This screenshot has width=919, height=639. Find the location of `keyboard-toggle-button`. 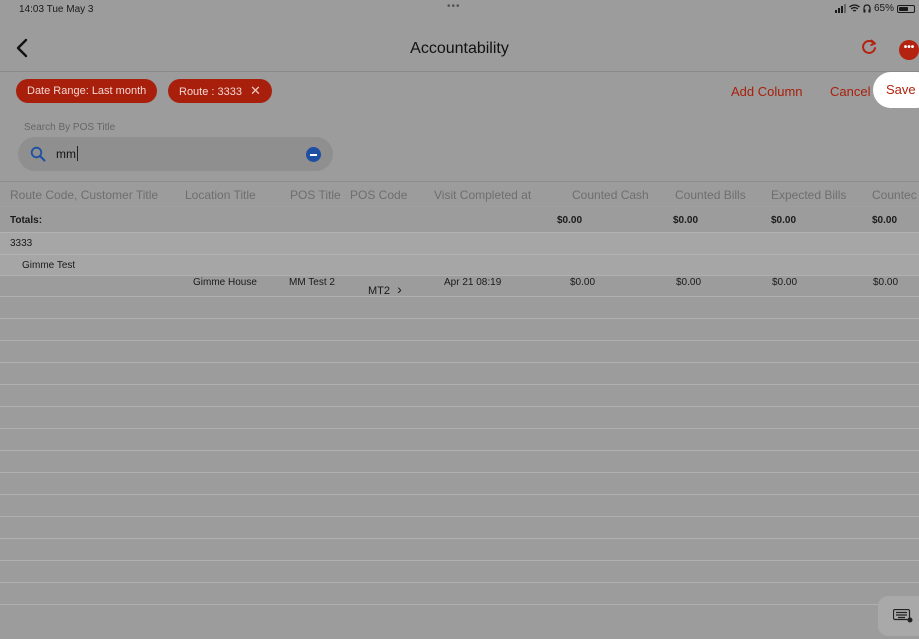

keyboard-toggle-button is located at coordinates (898, 616).